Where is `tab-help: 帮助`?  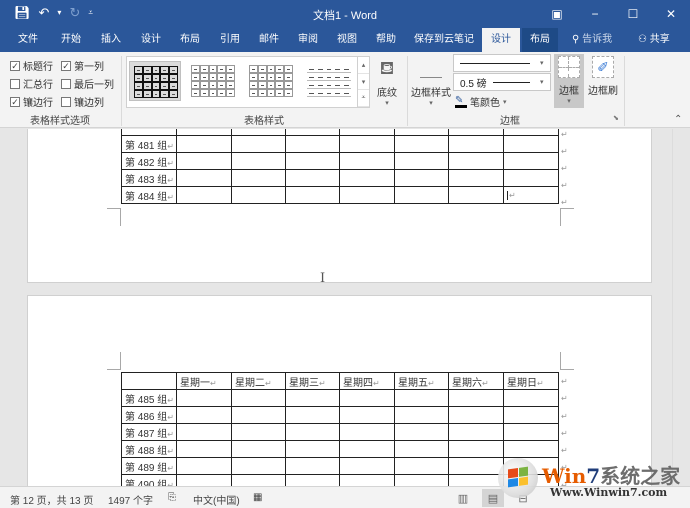
tab-help: 帮助 is located at coordinates (386, 40).